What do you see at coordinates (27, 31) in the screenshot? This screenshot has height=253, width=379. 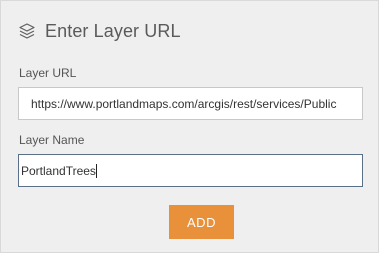 I see `layers-icon` at bounding box center [27, 31].